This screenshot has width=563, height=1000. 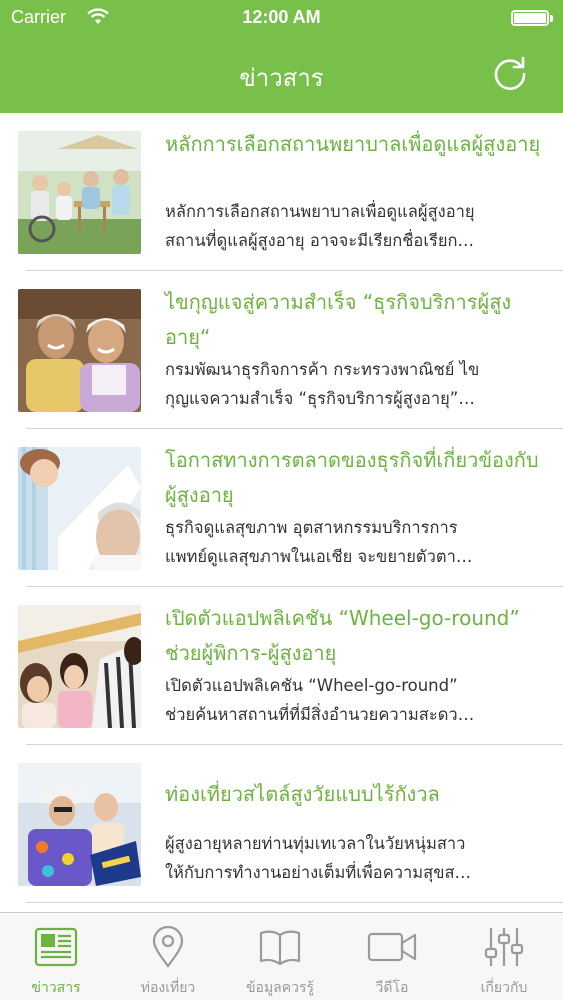 I want to click on sliders-icon, so click(x=504, y=947).